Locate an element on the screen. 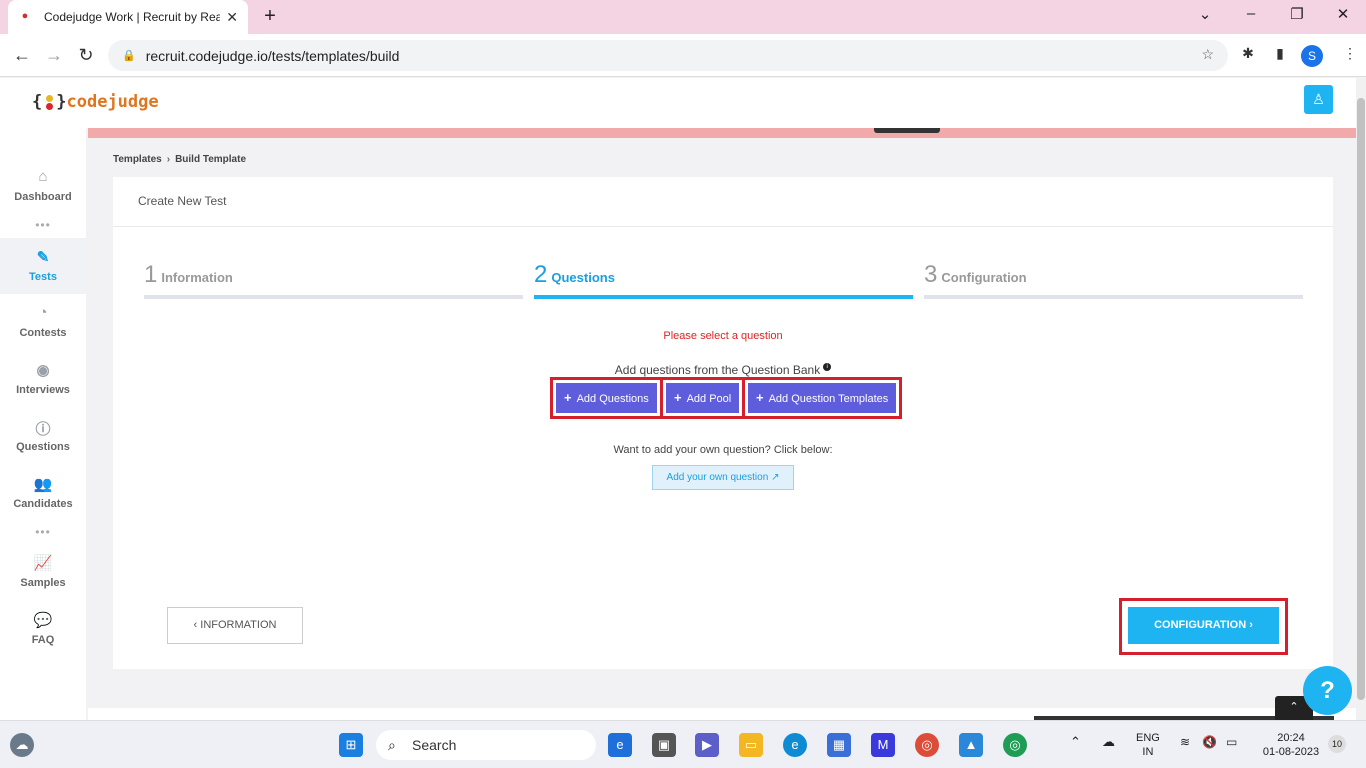 The height and width of the screenshot is (768, 1366). sidebar-item-tests: ✎ Tests is located at coordinates (43, 266).